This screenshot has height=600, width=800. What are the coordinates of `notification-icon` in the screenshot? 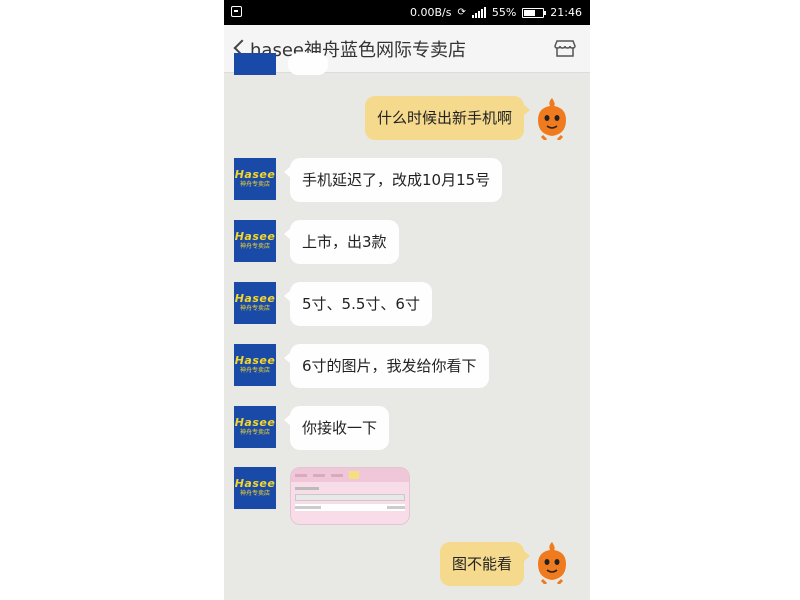 It's located at (236, 11).